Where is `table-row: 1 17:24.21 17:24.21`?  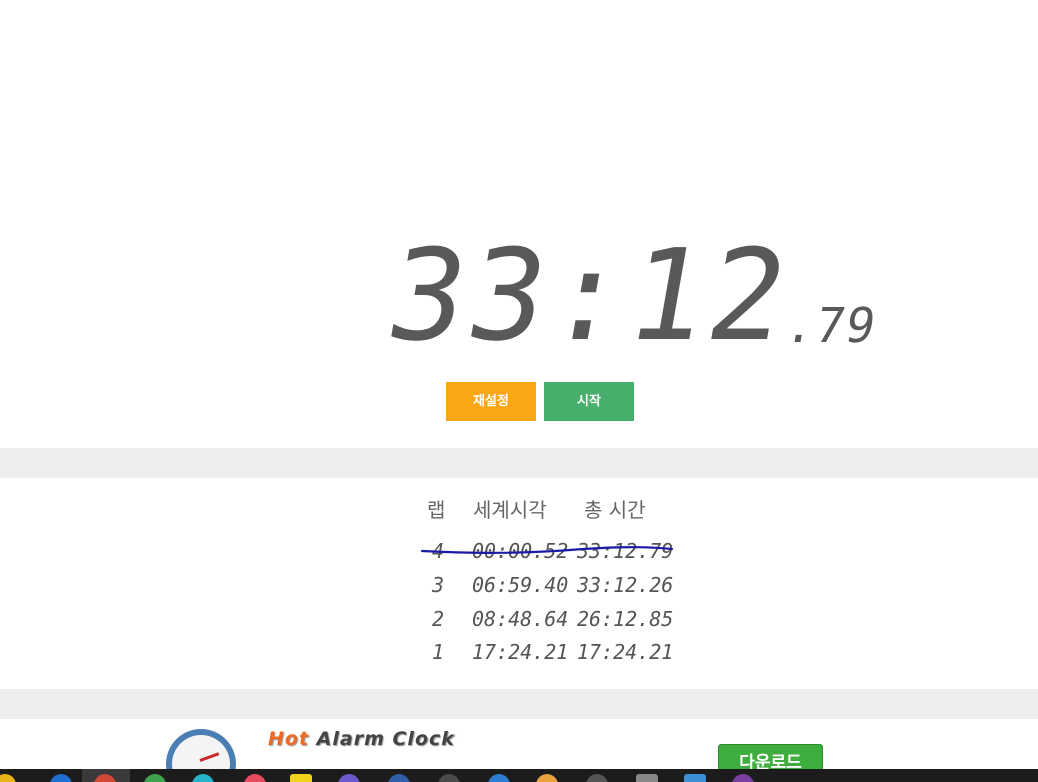 table-row: 1 17:24.21 17:24.21 is located at coordinates (519, 652).